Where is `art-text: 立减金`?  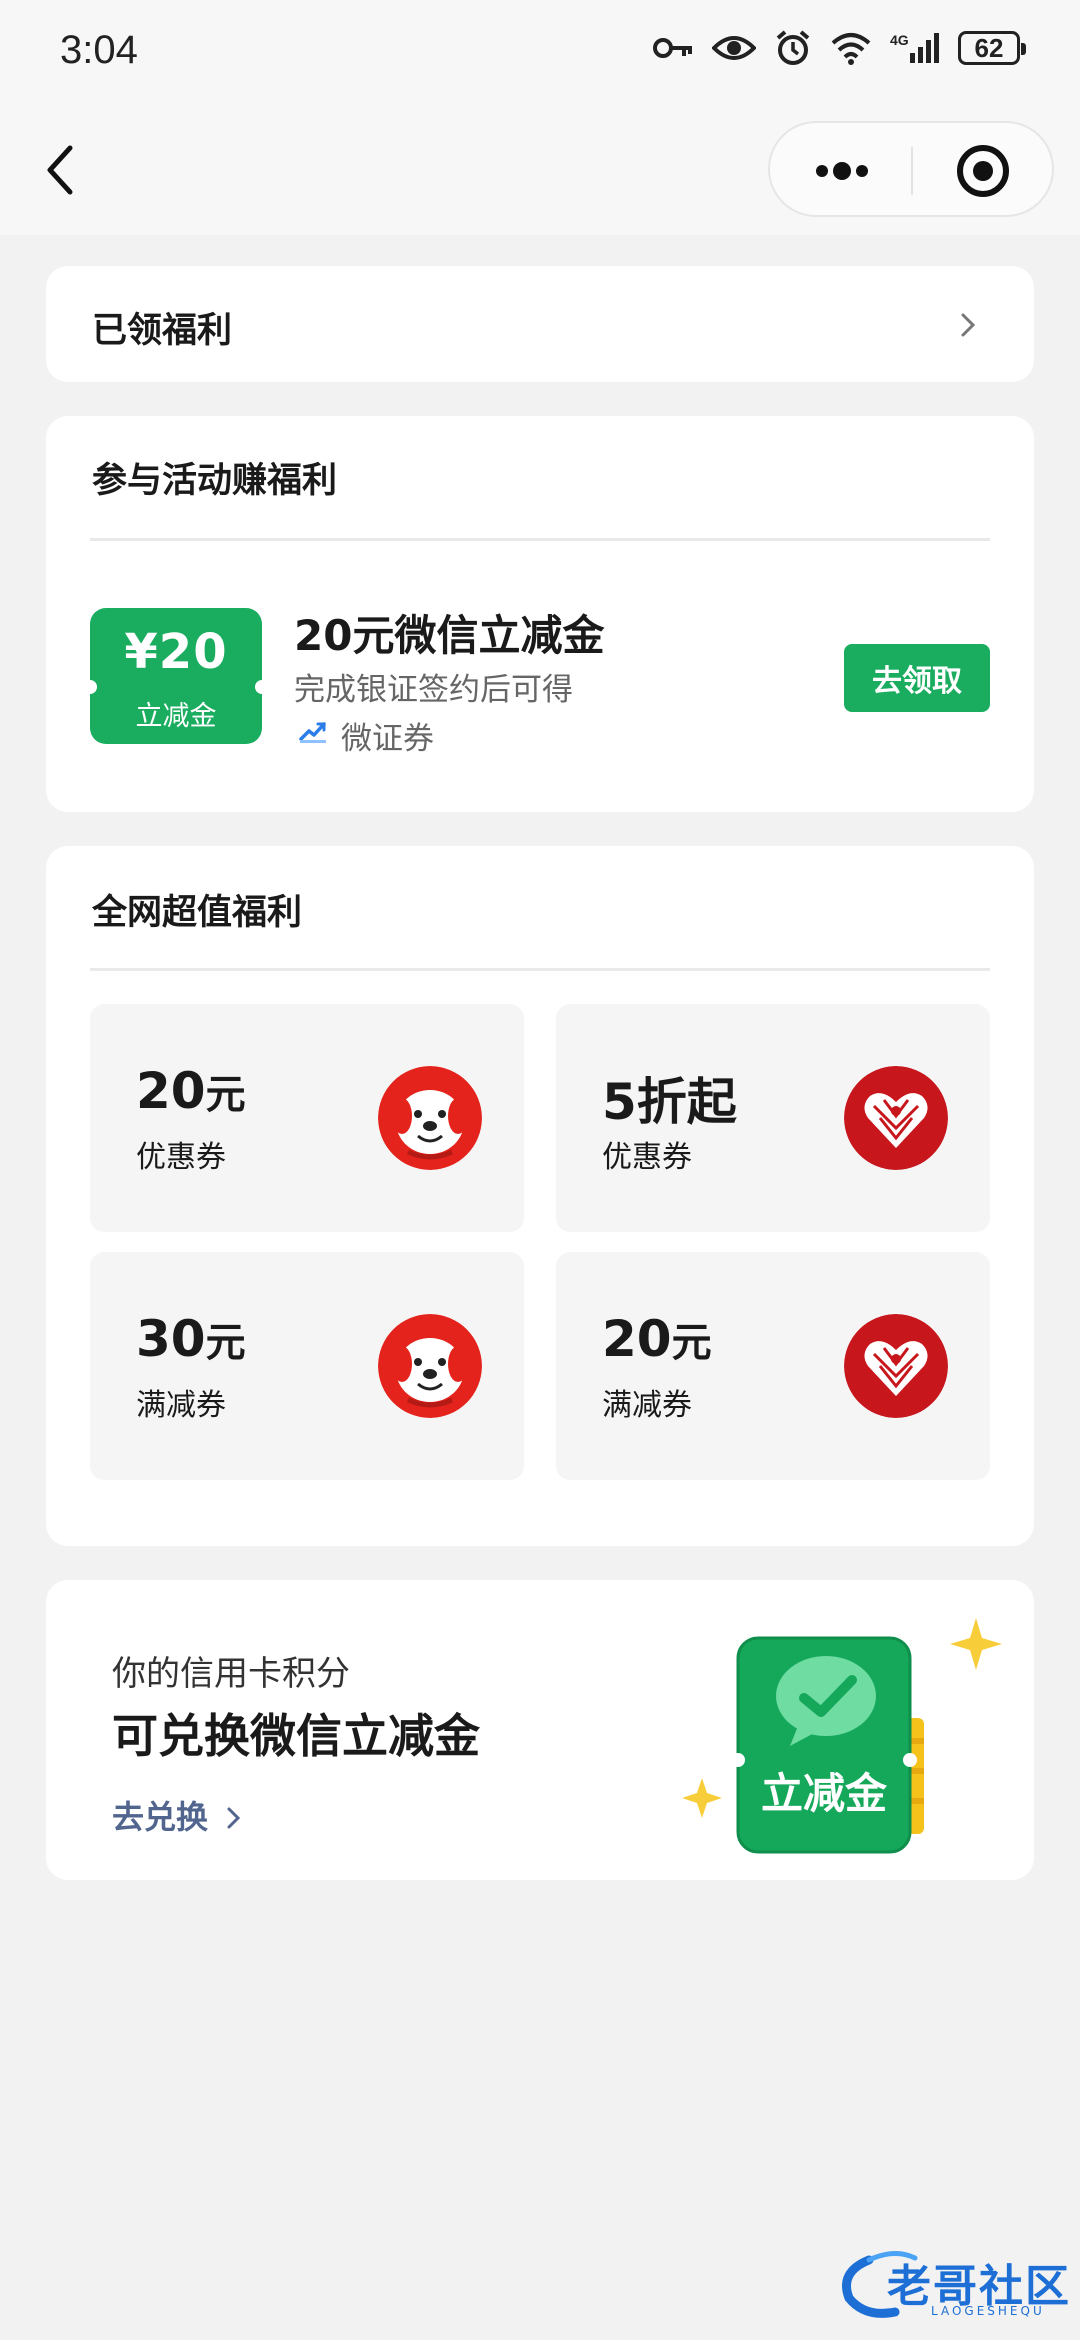 art-text: 立减金 is located at coordinates (824, 1793).